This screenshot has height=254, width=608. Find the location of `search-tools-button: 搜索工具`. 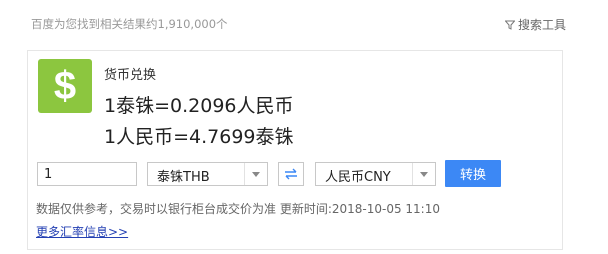

search-tools-button: 搜索工具 is located at coordinates (535, 24).